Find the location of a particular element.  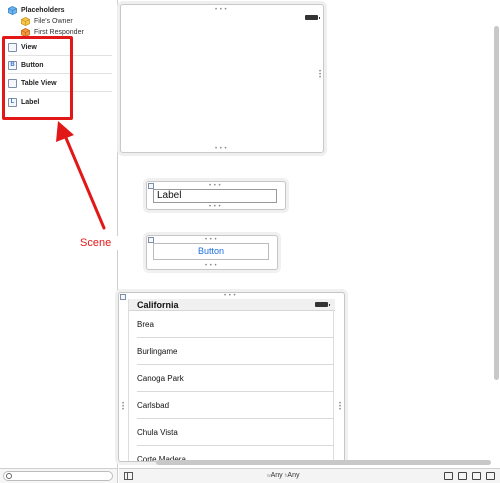

resolve-issues-icon is located at coordinates (476, 476).